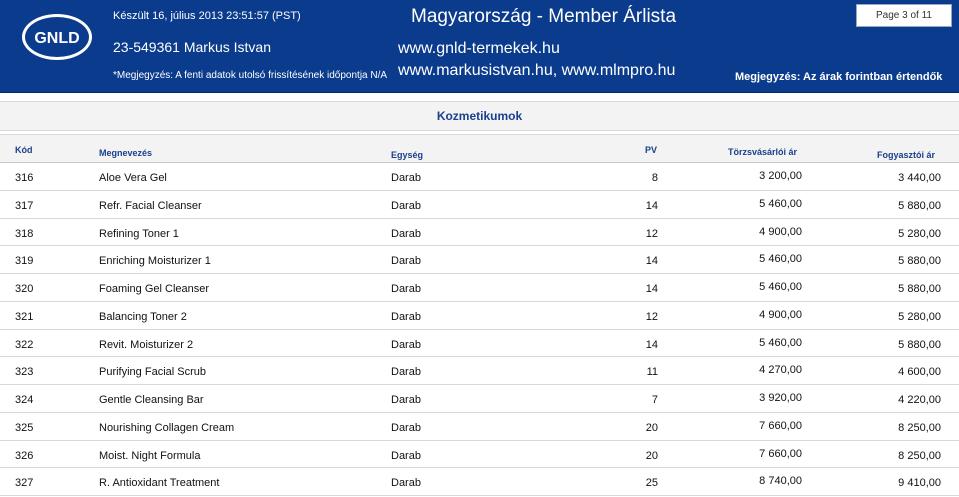 The height and width of the screenshot is (497, 959). What do you see at coordinates (139, 233) in the screenshot?
I see `cell-name: Refining Toner 1` at bounding box center [139, 233].